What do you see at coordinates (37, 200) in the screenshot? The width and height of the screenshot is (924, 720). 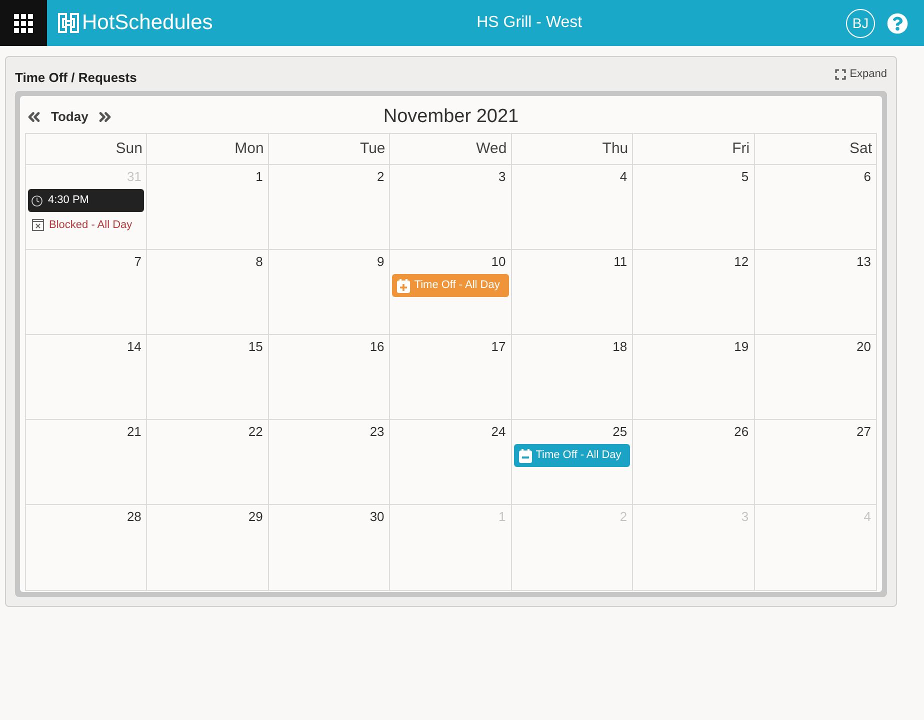 I see `clock-icon` at bounding box center [37, 200].